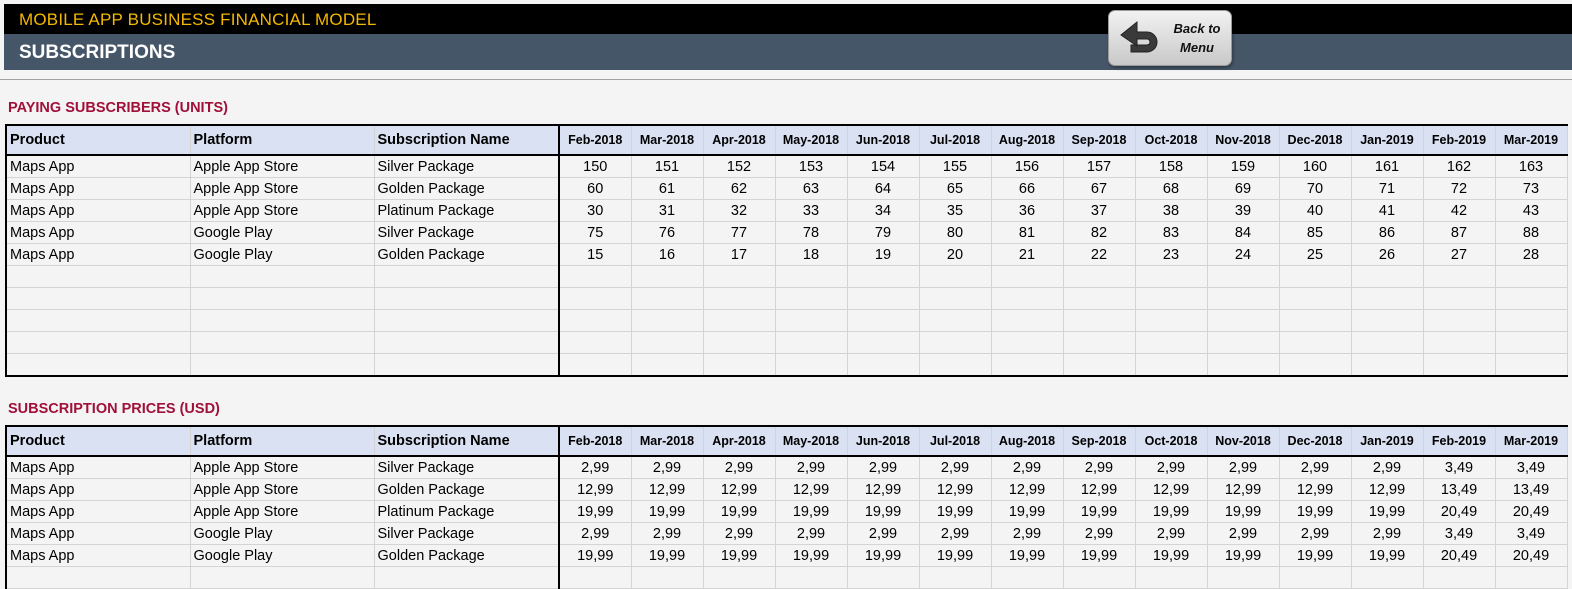  What do you see at coordinates (282, 254) in the screenshot?
I see `cell-platform: Google Play` at bounding box center [282, 254].